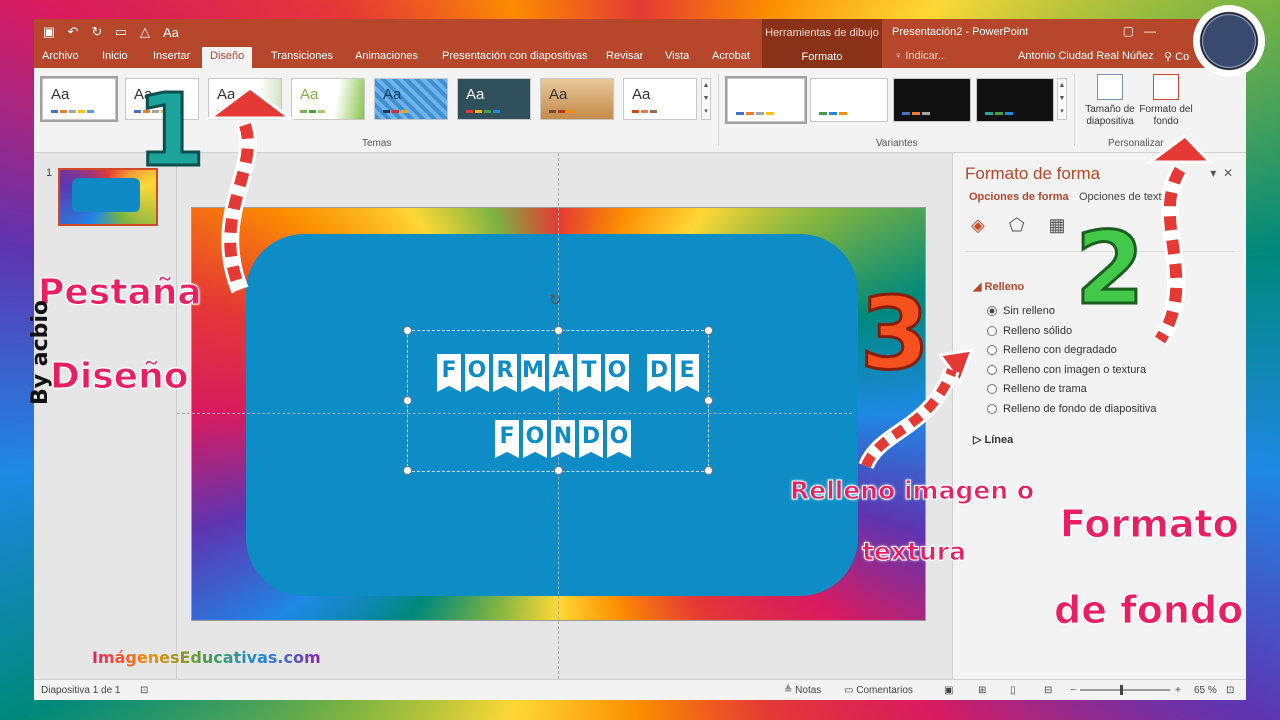 Image resolution: width=1280 pixels, height=720 pixels. Describe the element at coordinates (1150, 524) in the screenshot. I see `annotation-bg-line1: Formato` at that location.